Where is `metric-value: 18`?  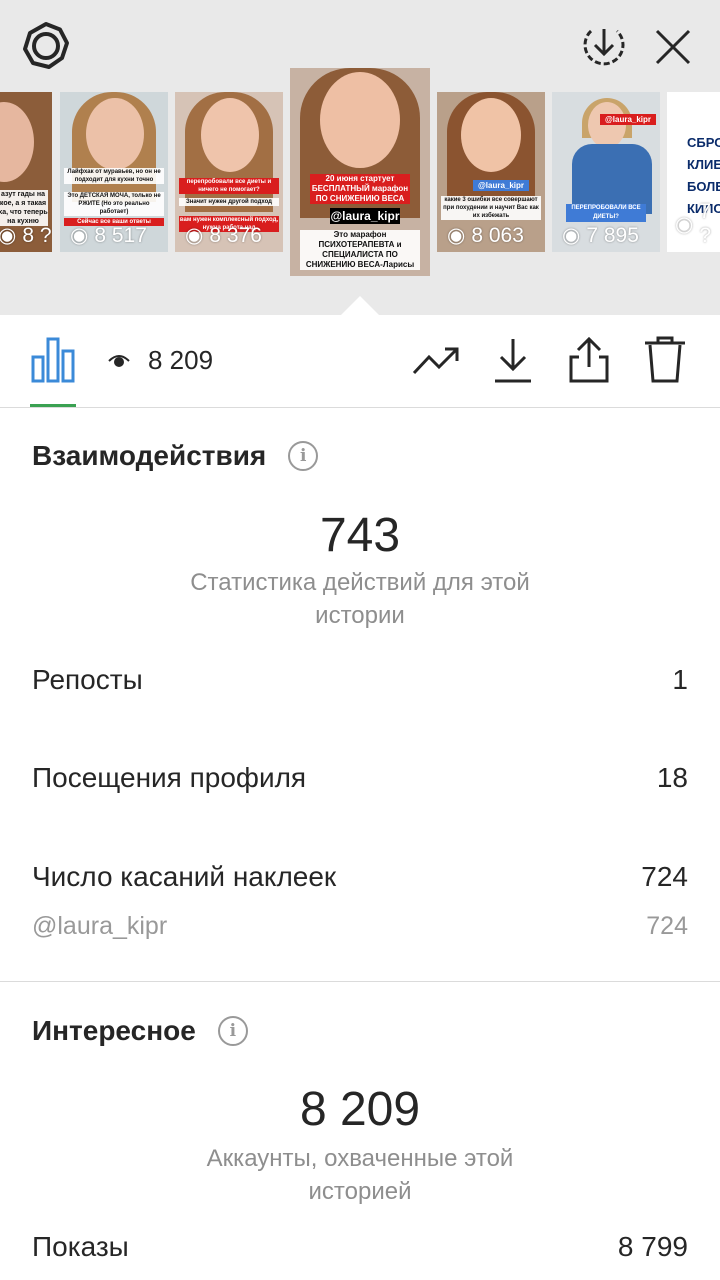 metric-value: 18 is located at coordinates (672, 777).